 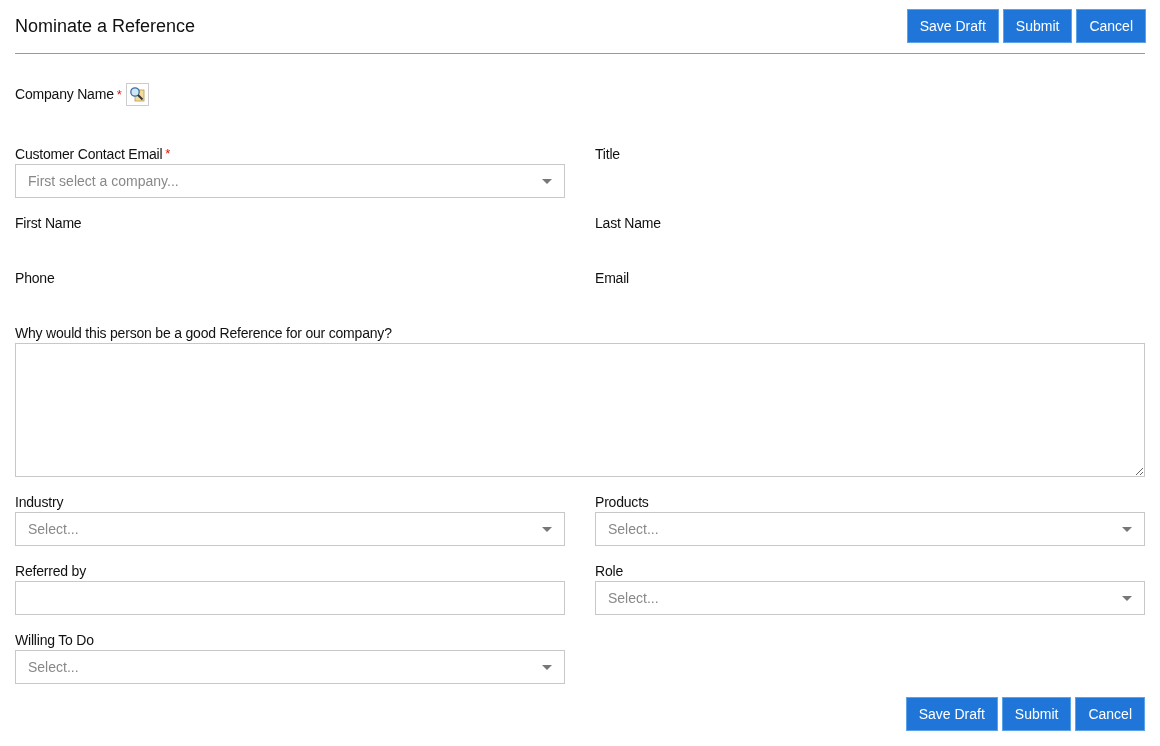 What do you see at coordinates (137, 94) in the screenshot?
I see `search-icon` at bounding box center [137, 94].